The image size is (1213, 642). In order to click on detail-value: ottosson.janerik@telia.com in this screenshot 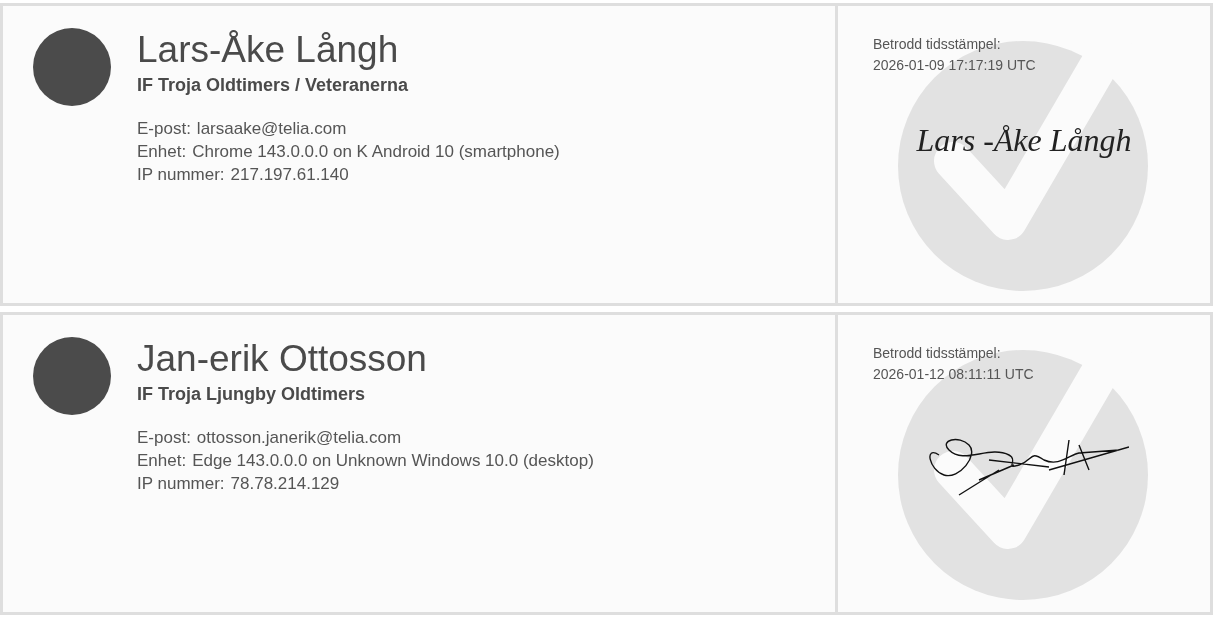, I will do `click(299, 438)`.